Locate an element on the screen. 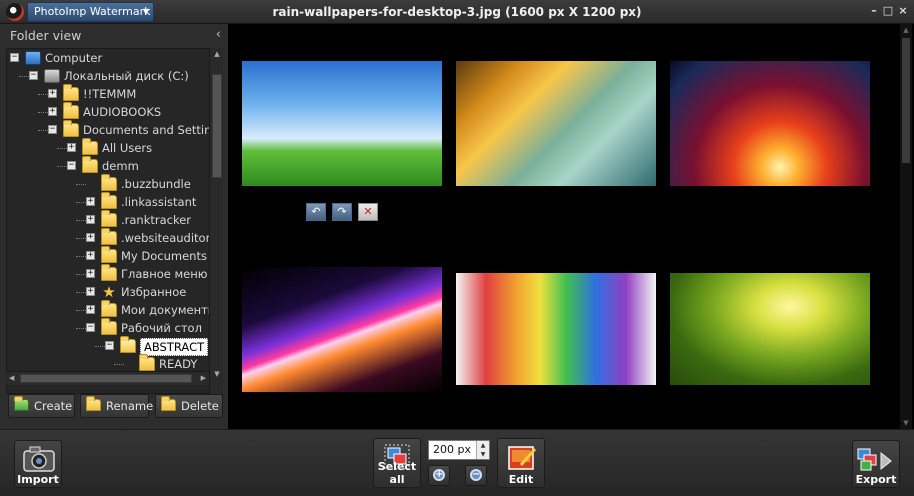 The width and height of the screenshot is (914, 496). rotate-right-button: ↷ is located at coordinates (342, 212).